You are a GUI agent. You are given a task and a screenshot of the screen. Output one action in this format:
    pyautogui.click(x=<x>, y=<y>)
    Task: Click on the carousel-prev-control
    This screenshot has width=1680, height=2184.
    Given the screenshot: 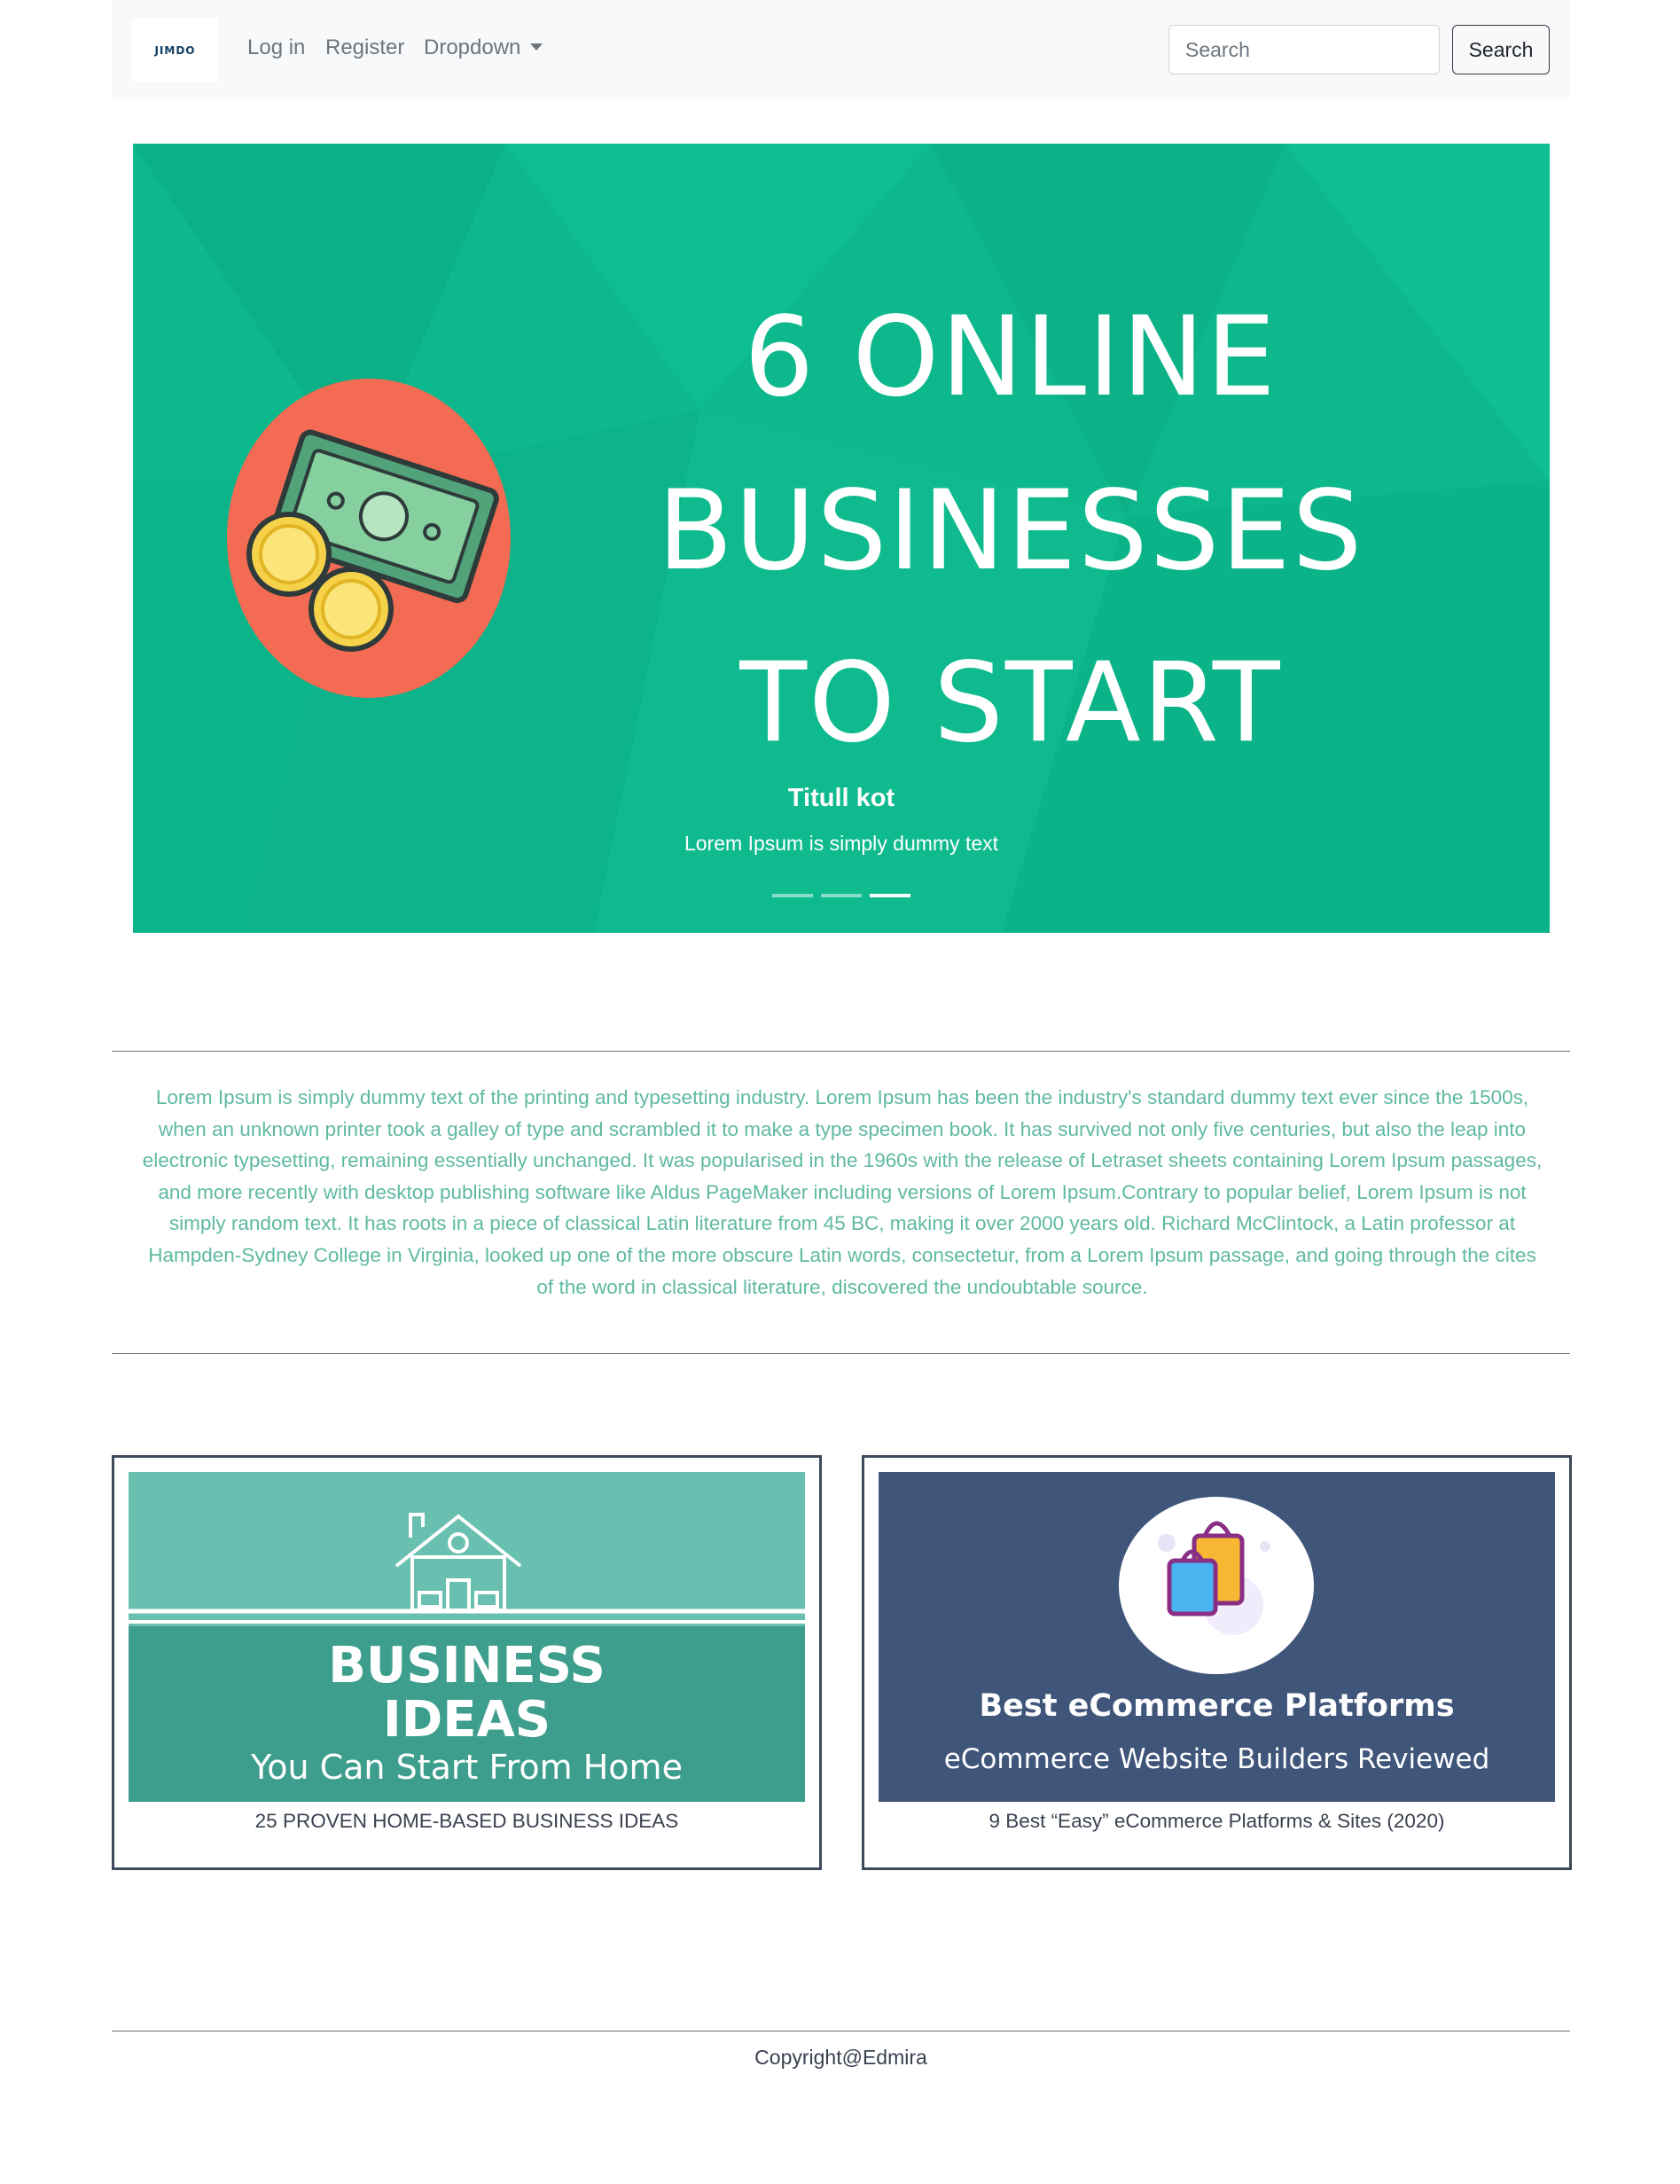 What is the action you would take?
    pyautogui.click(x=186, y=538)
    